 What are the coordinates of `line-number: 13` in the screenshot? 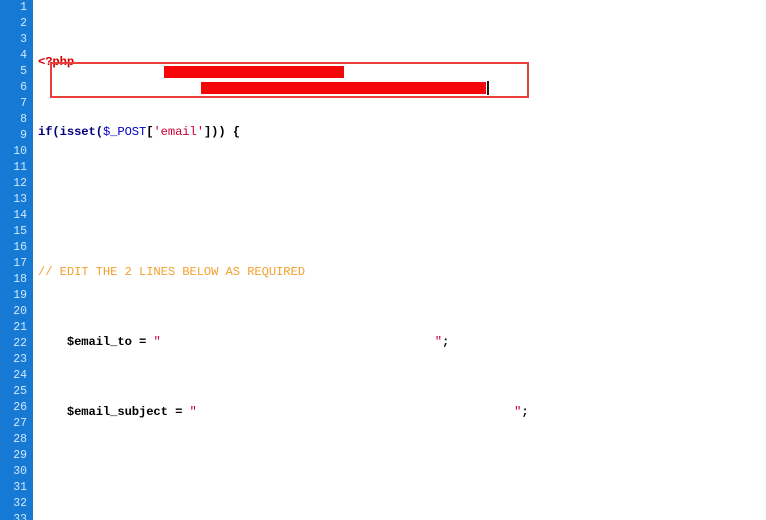 It's located at (20, 199).